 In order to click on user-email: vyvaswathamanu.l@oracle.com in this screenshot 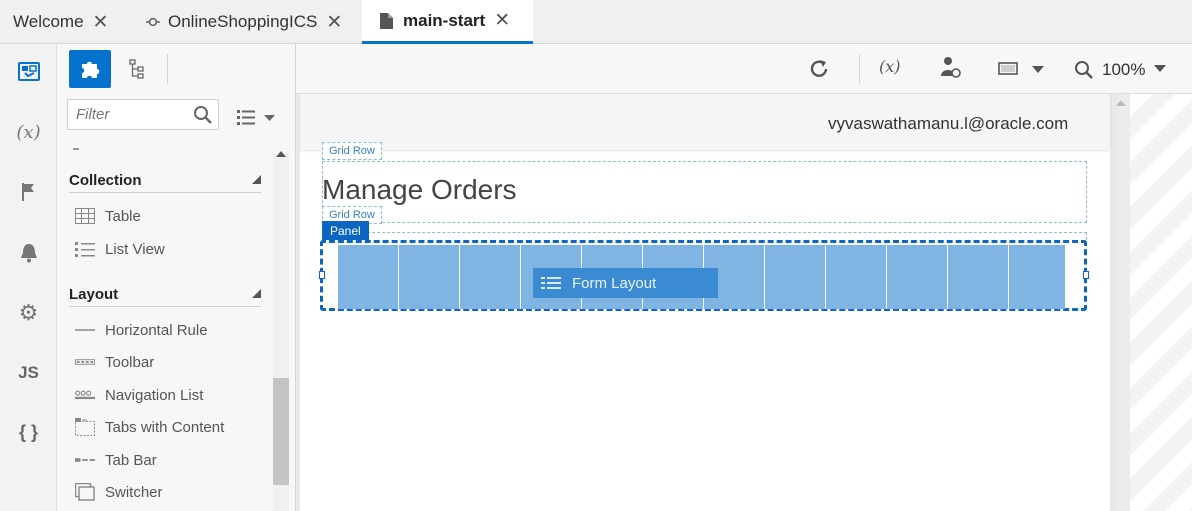, I will do `click(948, 124)`.